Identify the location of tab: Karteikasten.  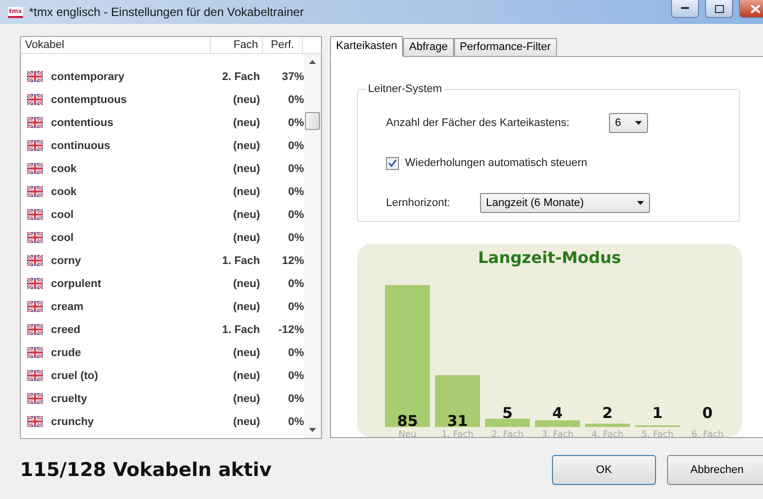
(367, 46).